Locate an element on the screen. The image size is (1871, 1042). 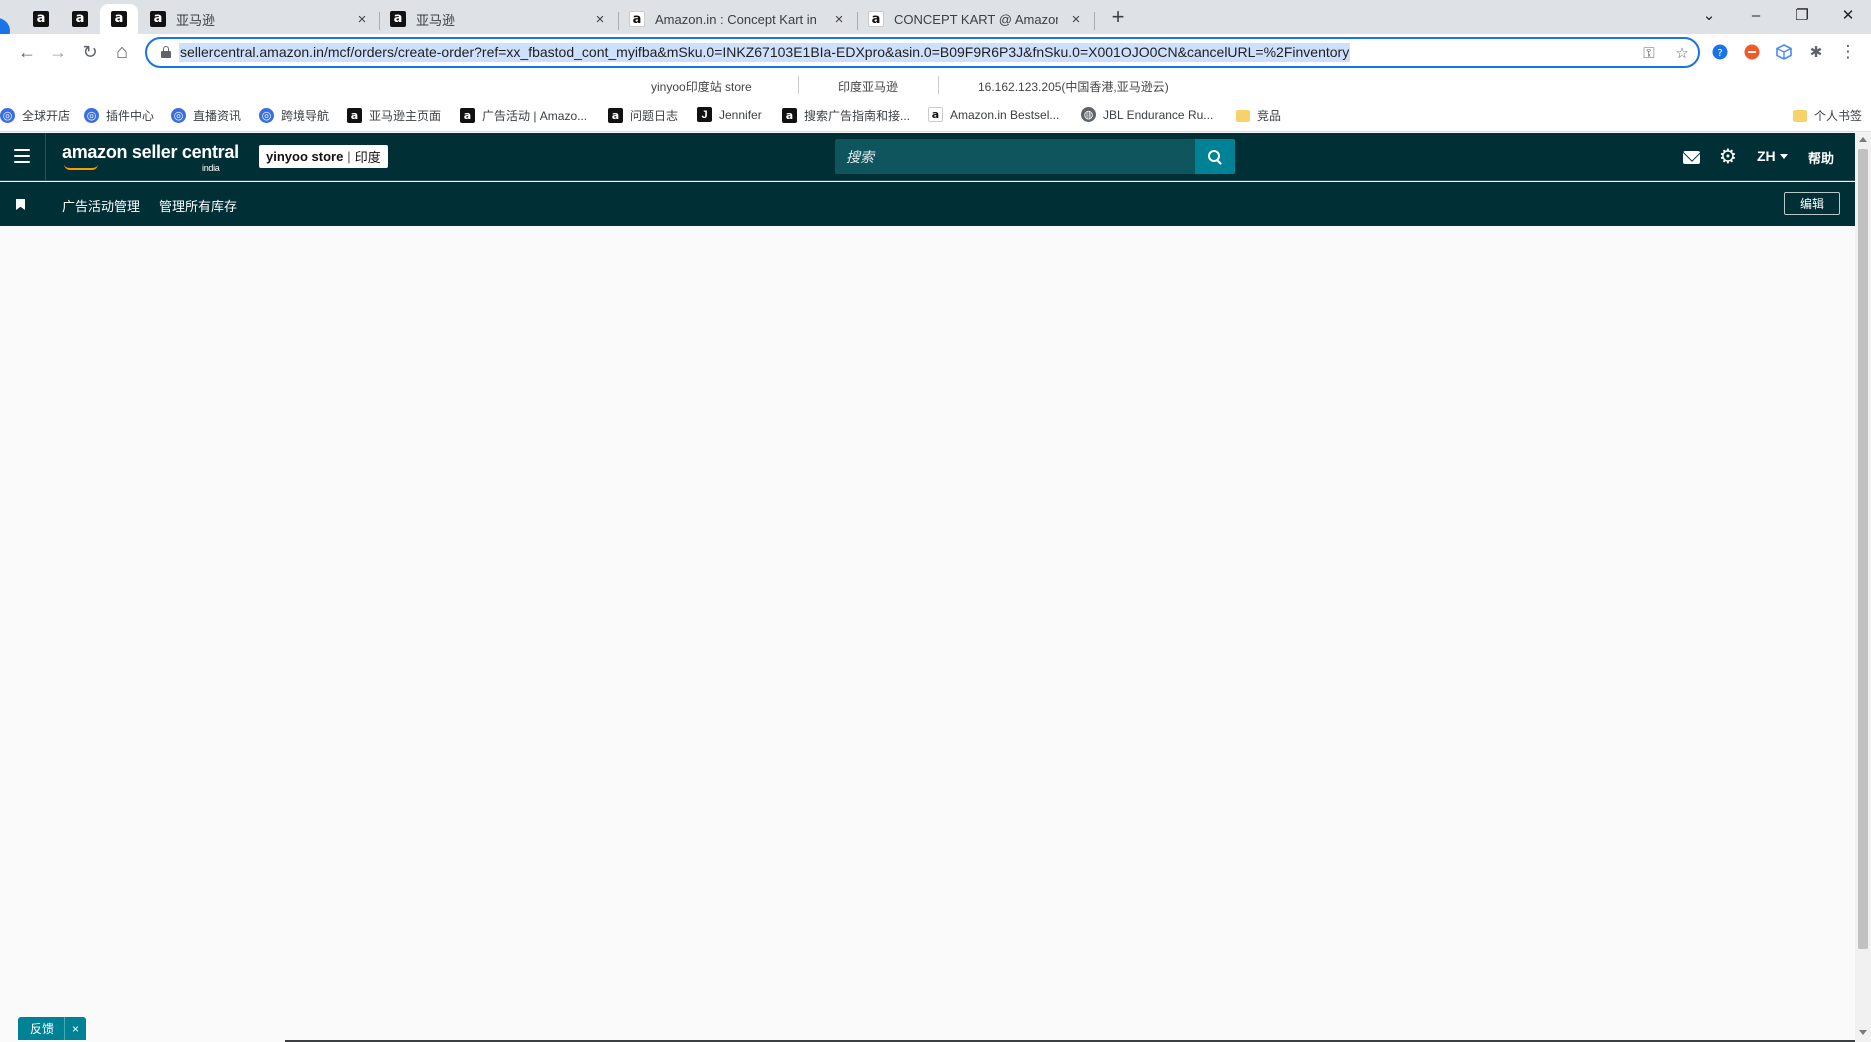
forward-button: → is located at coordinates (58, 52).